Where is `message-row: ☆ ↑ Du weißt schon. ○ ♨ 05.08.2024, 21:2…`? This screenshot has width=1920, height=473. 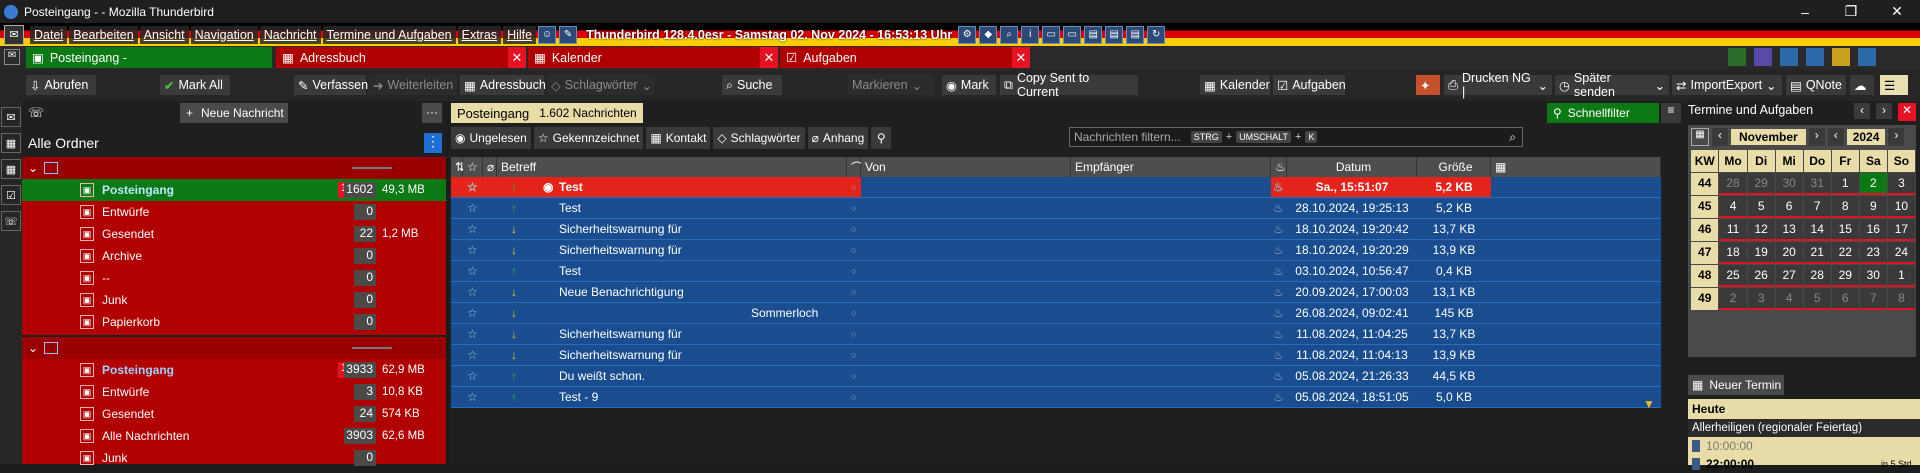 message-row: ☆ ↑ Du weißt schon. ○ ♨ 05.08.2024, 21:2… is located at coordinates (1056, 376).